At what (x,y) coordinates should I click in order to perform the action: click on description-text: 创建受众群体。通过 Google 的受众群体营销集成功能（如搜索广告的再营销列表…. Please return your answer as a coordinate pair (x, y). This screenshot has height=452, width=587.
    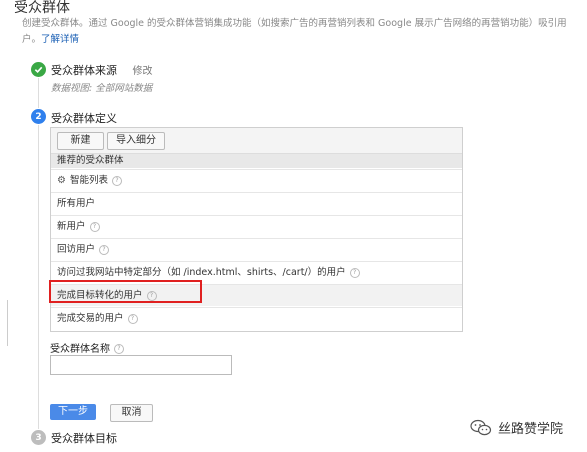
    Looking at the image, I should click on (294, 31).